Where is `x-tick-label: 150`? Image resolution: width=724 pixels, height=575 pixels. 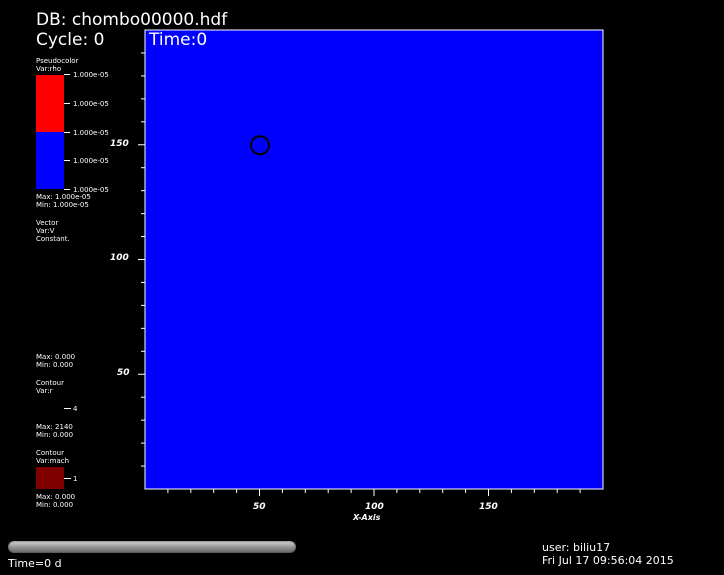 x-tick-label: 150 is located at coordinates (488, 507).